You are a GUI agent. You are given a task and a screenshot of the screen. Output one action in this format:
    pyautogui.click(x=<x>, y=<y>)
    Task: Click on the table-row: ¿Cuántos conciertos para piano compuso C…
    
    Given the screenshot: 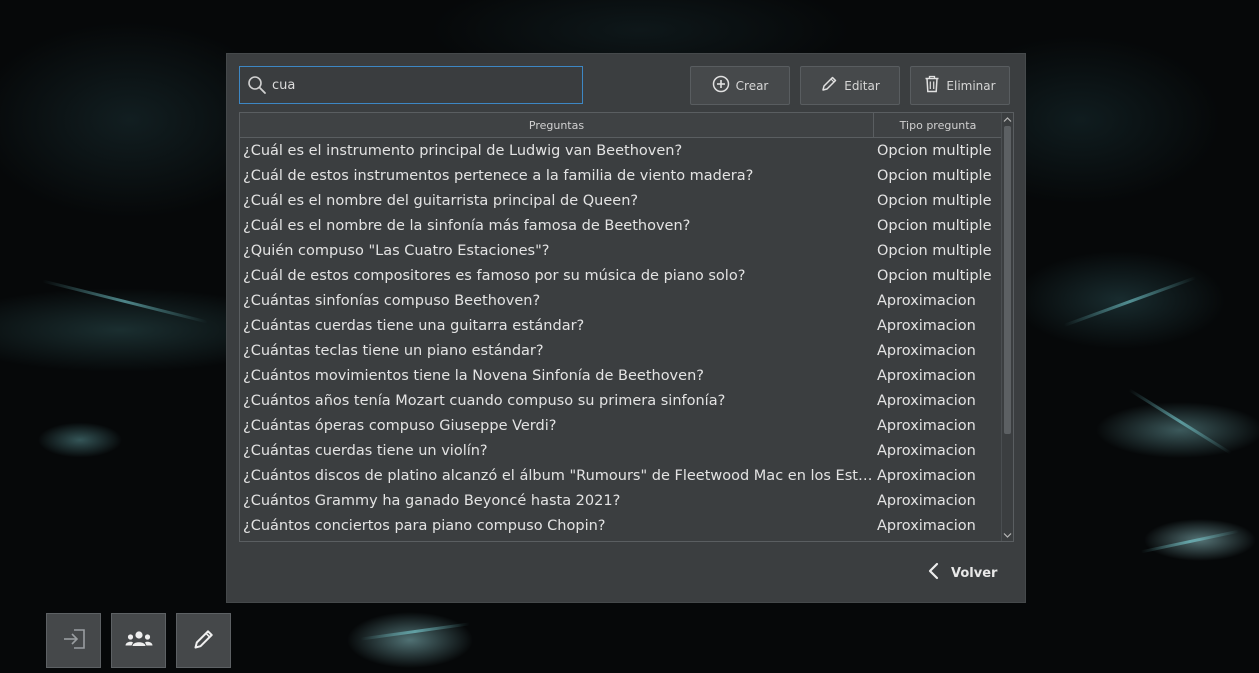 What is the action you would take?
    pyautogui.click(x=621, y=525)
    